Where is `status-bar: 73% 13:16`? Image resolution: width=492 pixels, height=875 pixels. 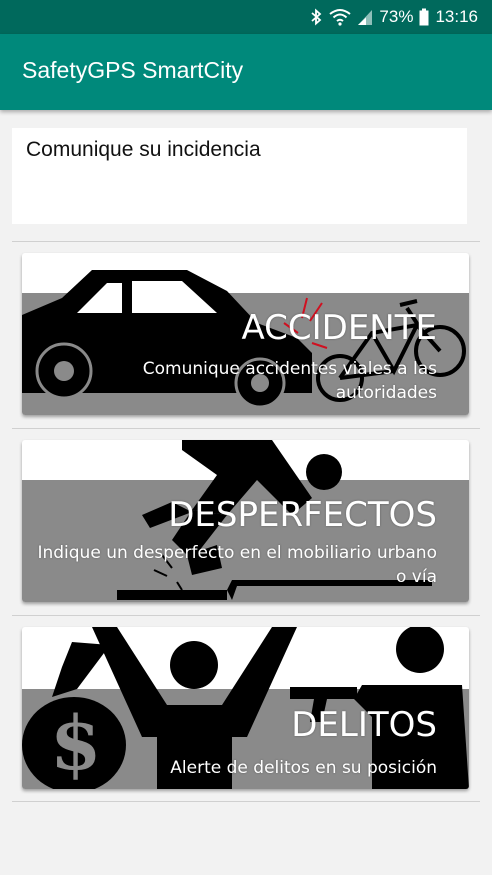
status-bar: 73% 13:16 is located at coordinates (246, 17).